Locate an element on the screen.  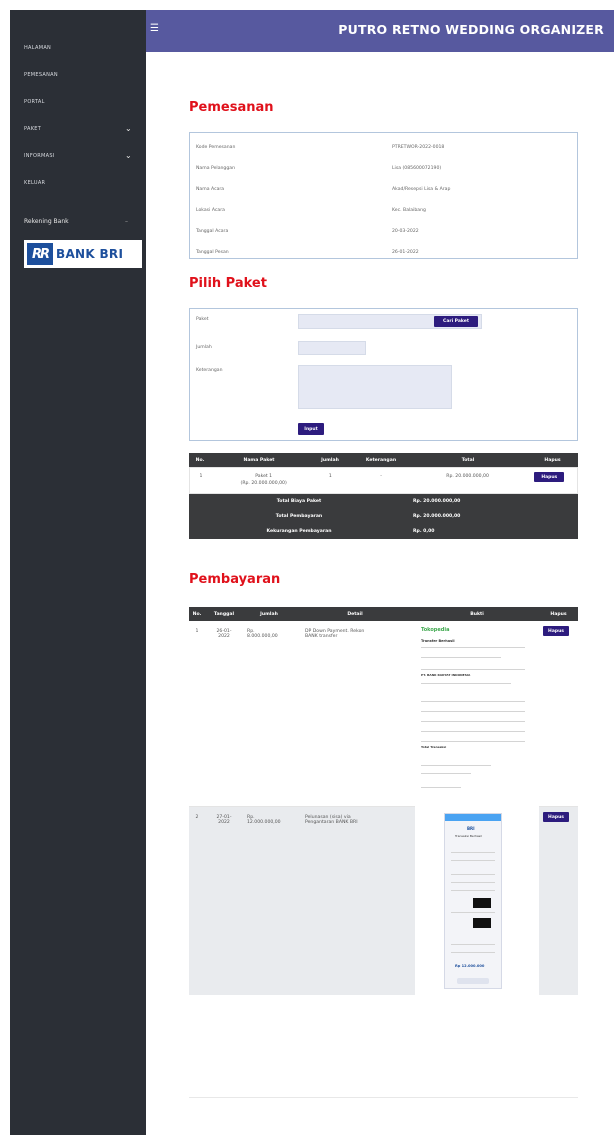
sidebar-item-label: KELUAR is located at coordinates (35, 182).